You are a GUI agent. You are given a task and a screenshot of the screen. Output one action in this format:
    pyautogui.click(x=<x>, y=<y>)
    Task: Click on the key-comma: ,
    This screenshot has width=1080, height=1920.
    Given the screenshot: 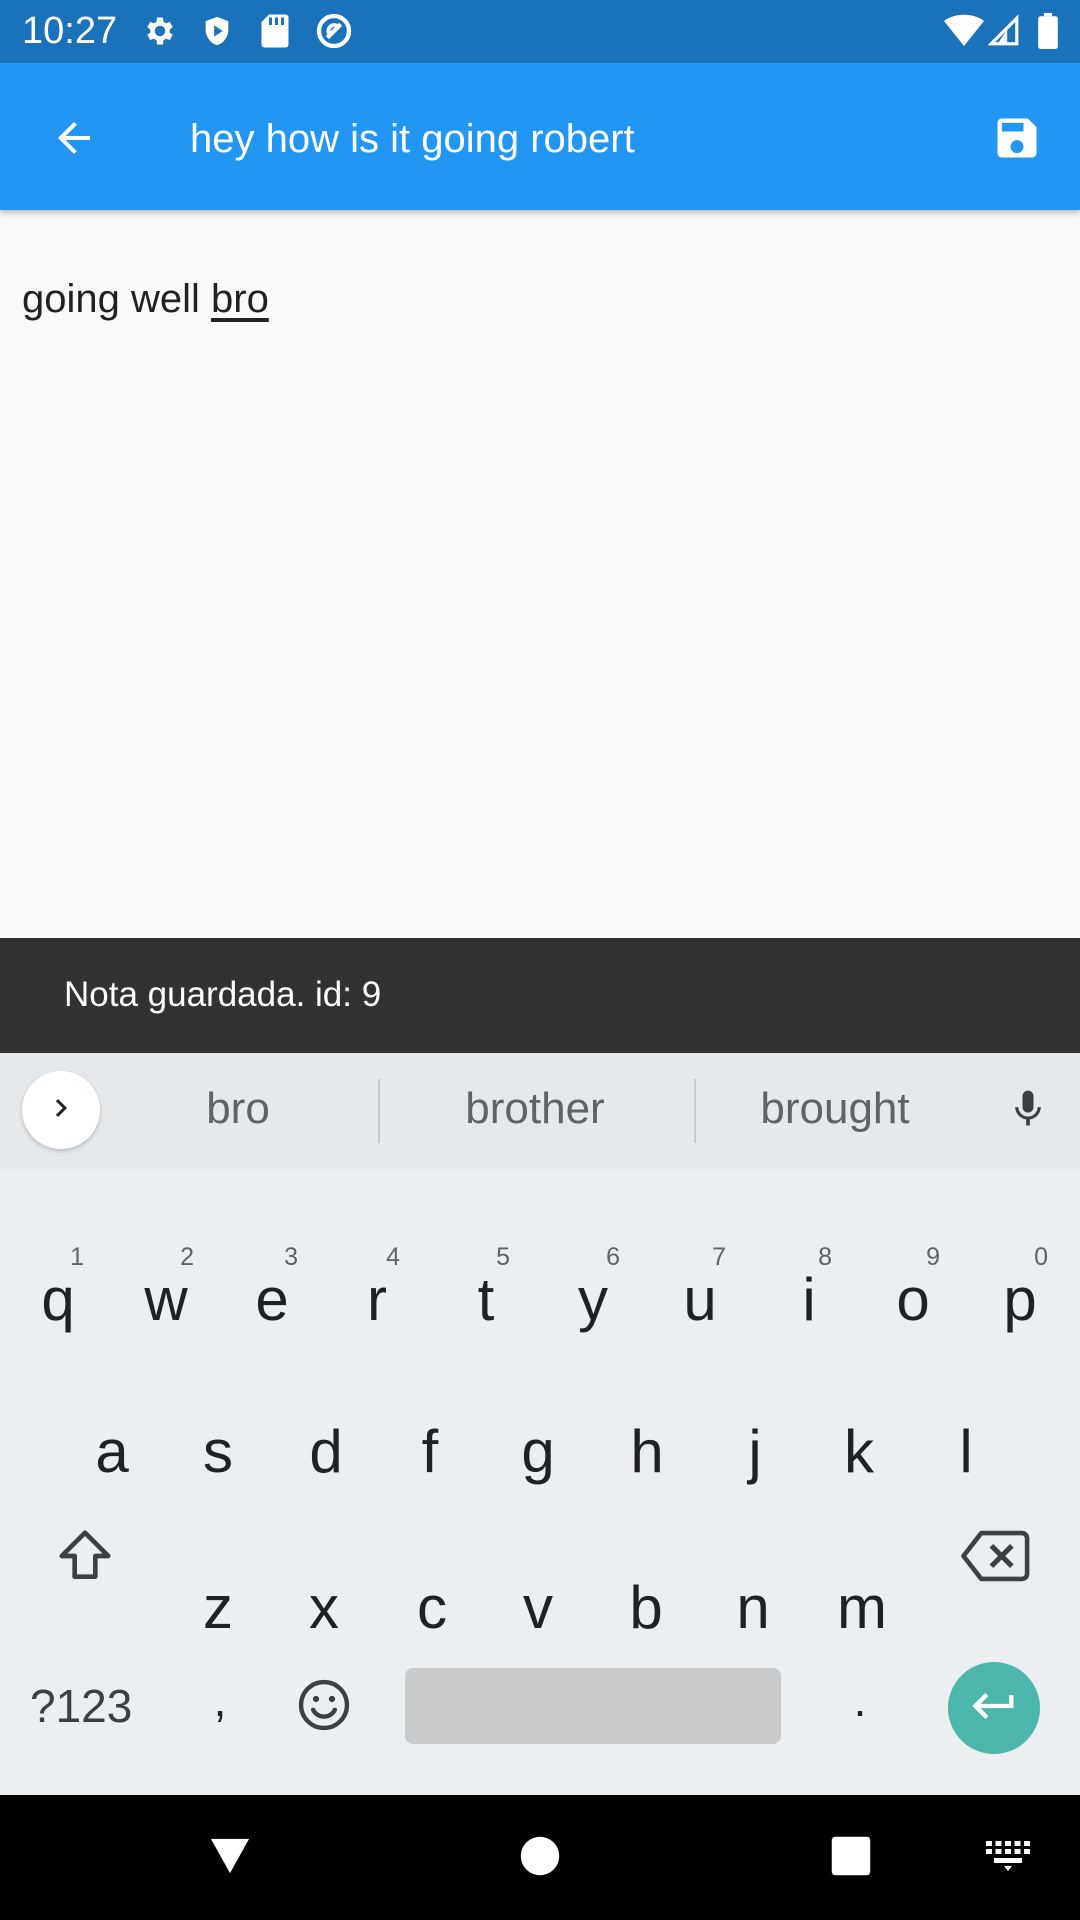 What is the action you would take?
    pyautogui.click(x=220, y=1700)
    